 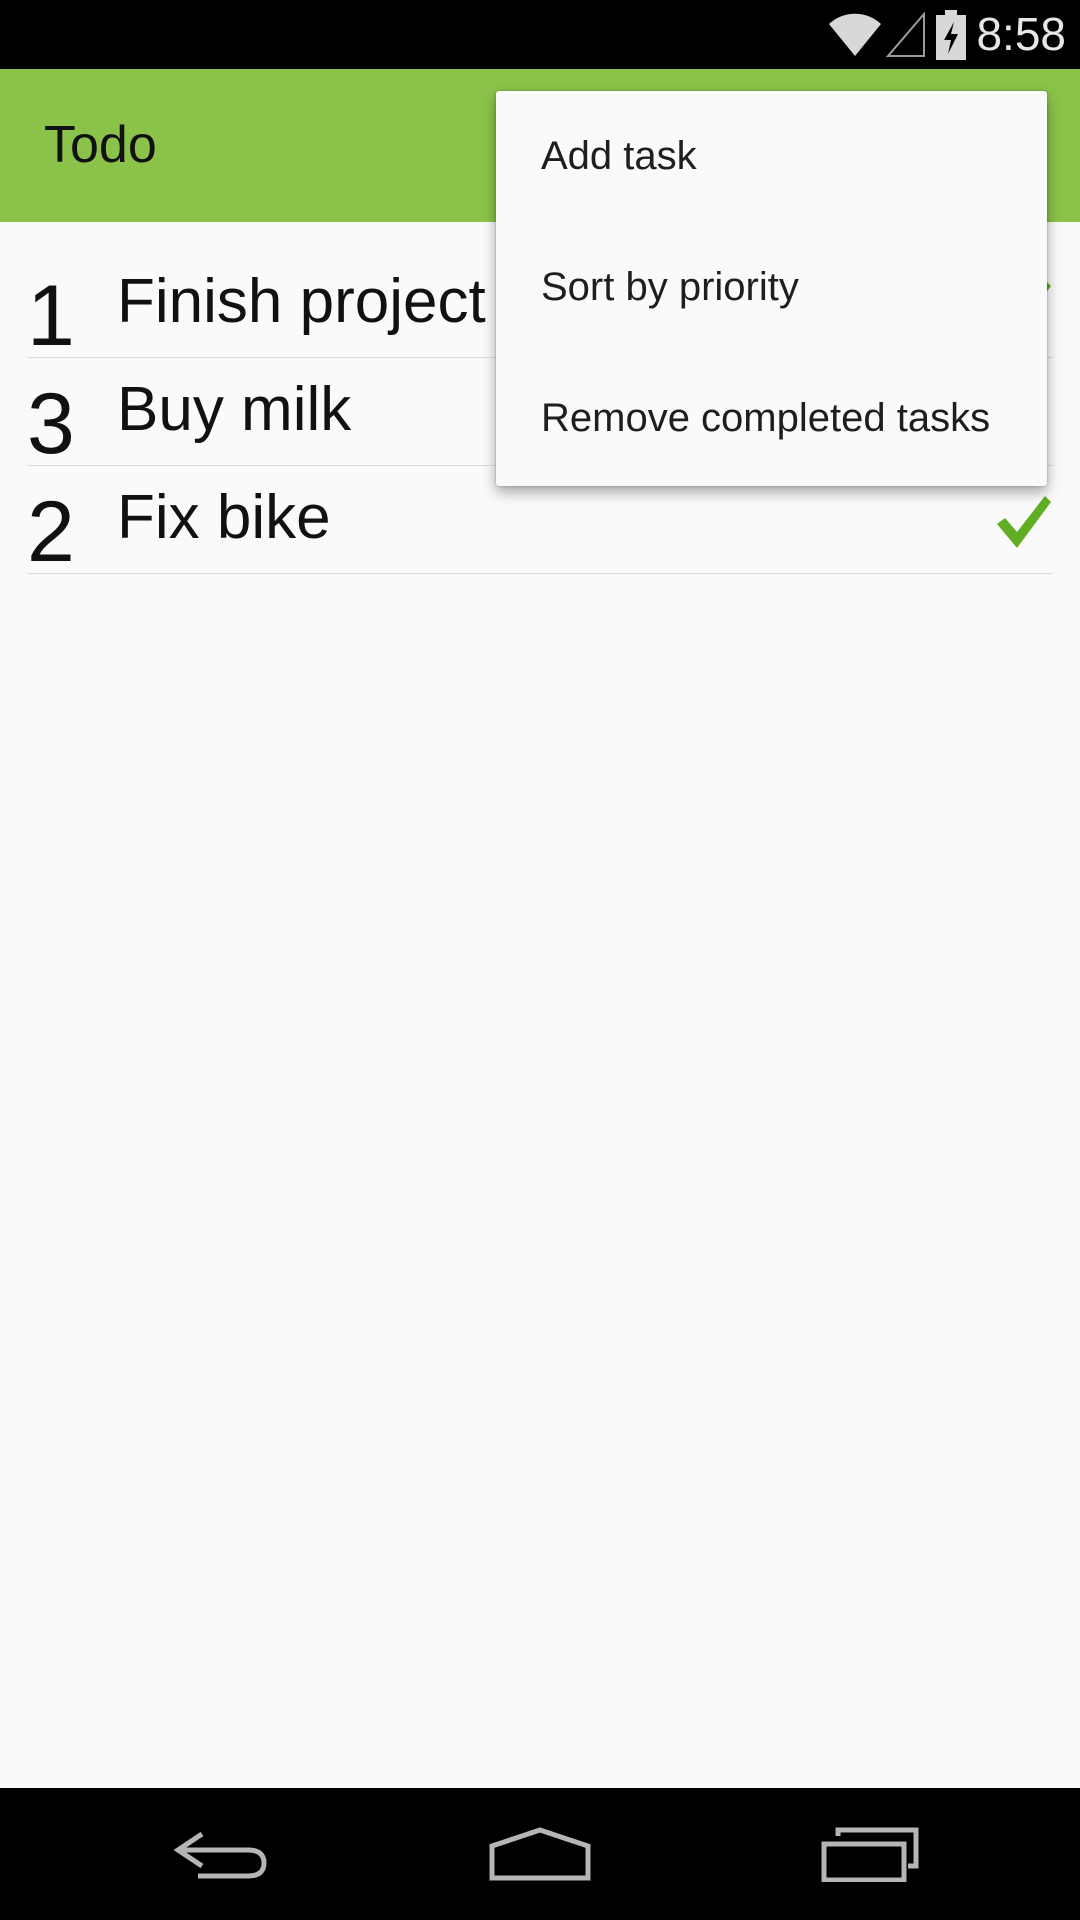 I want to click on status-bar: 8:58, so click(x=540, y=34).